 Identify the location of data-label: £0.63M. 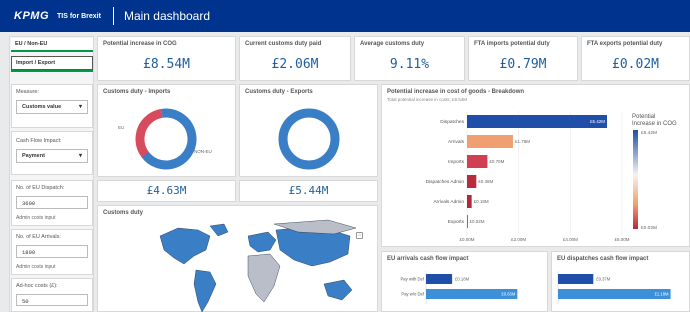
(508, 294).